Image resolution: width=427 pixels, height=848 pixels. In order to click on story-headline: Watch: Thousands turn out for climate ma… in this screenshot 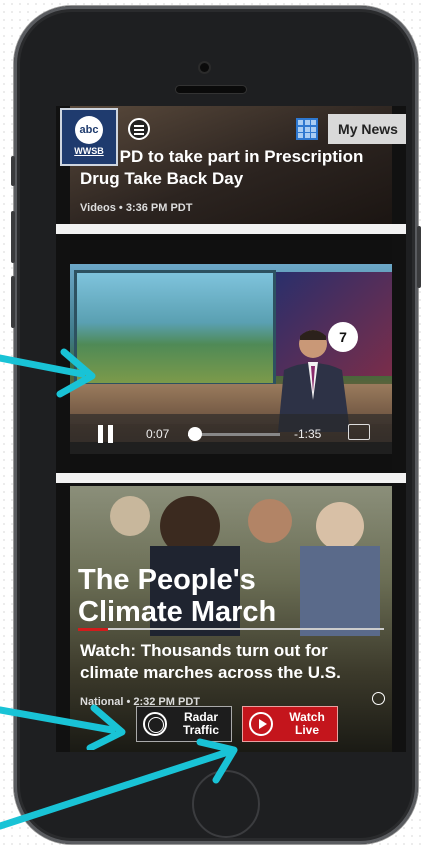, I will do `click(210, 661)`.